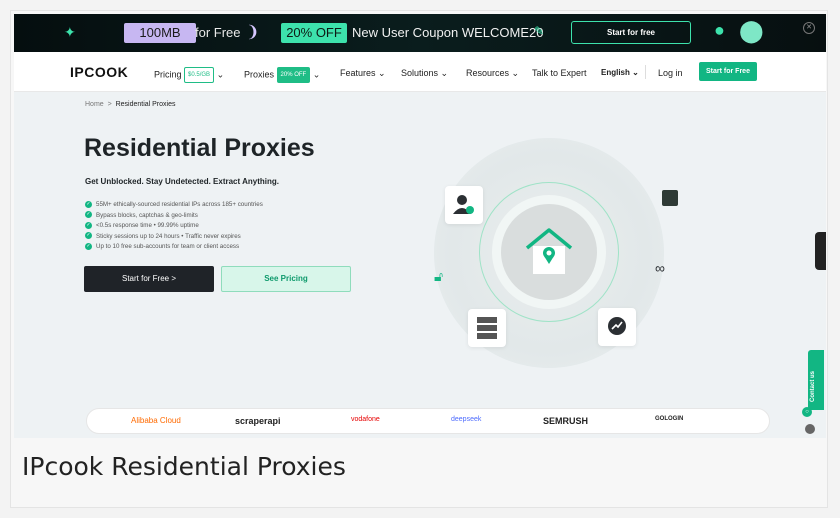 This screenshot has width=840, height=518. Describe the element at coordinates (566, 421) in the screenshot. I see `partner-semrush: SEMRUSH` at that location.